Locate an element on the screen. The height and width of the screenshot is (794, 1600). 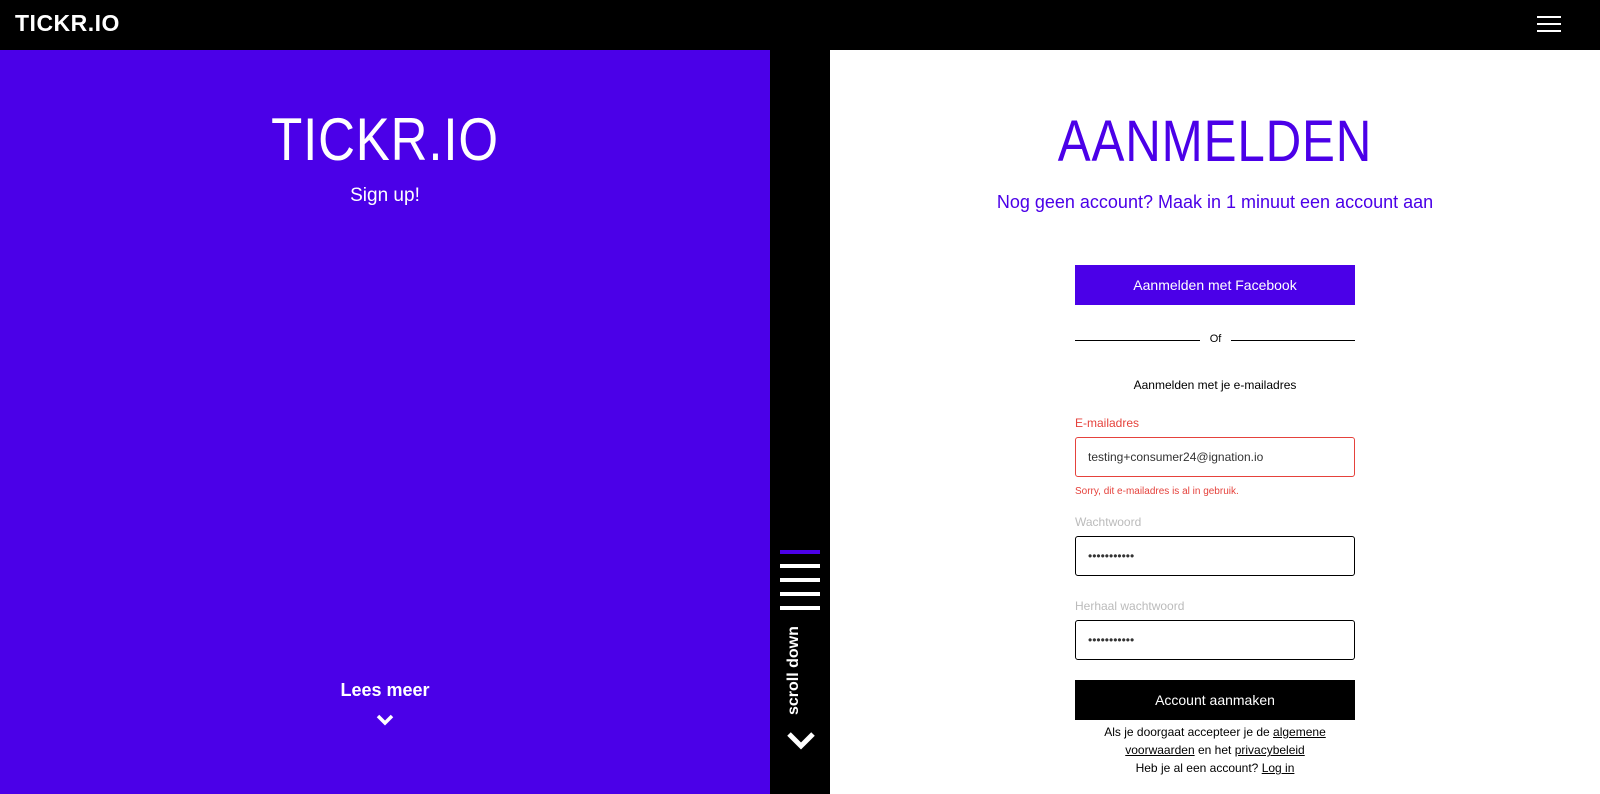
privacy-link: privacybeleid is located at coordinates (1270, 750).